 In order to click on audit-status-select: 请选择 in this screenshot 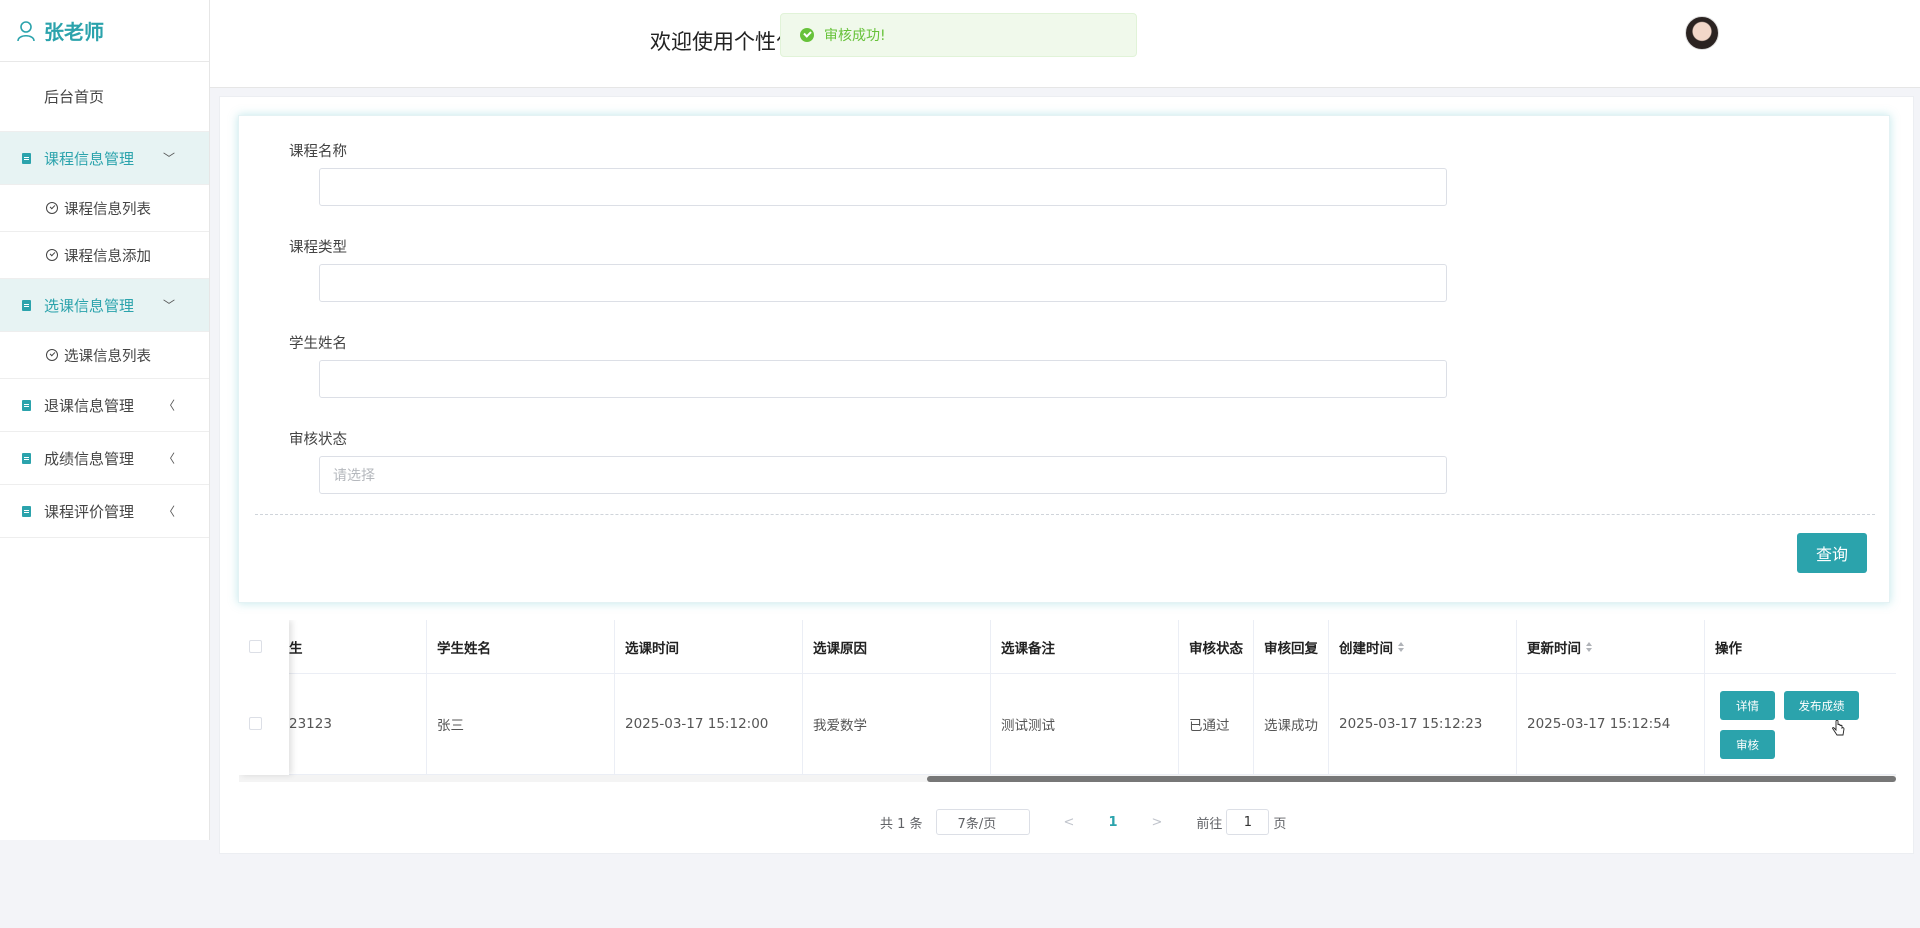, I will do `click(883, 475)`.